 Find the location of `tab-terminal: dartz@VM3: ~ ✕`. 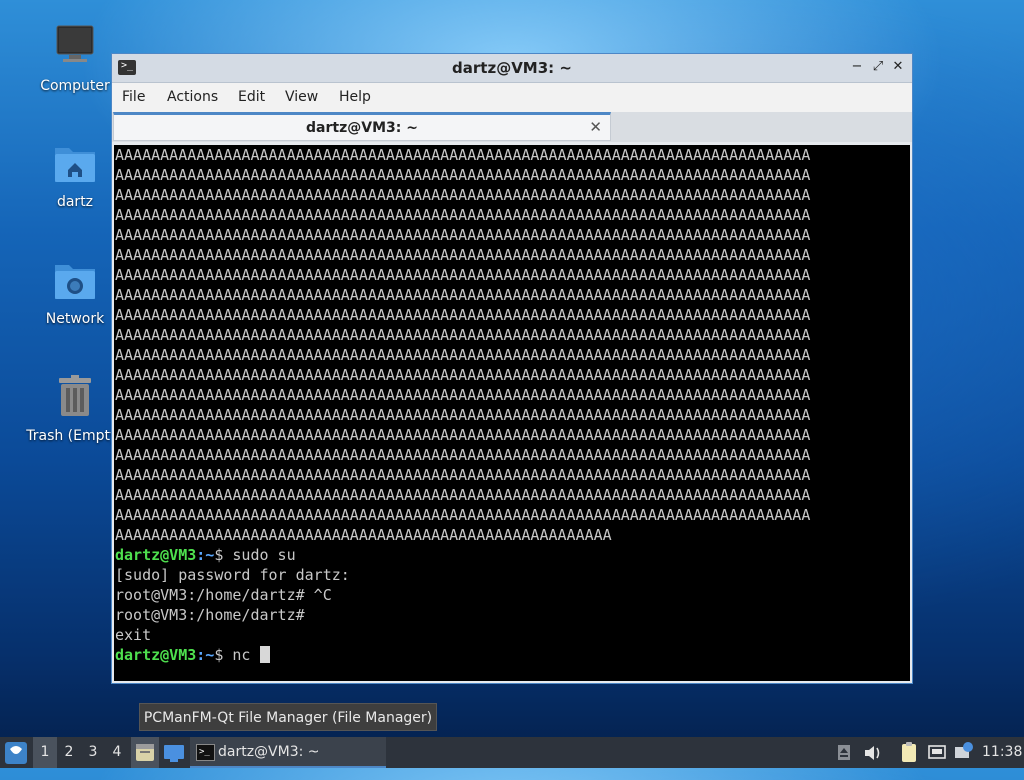

tab-terminal: dartz@VM3: ~ ✕ is located at coordinates (362, 126).